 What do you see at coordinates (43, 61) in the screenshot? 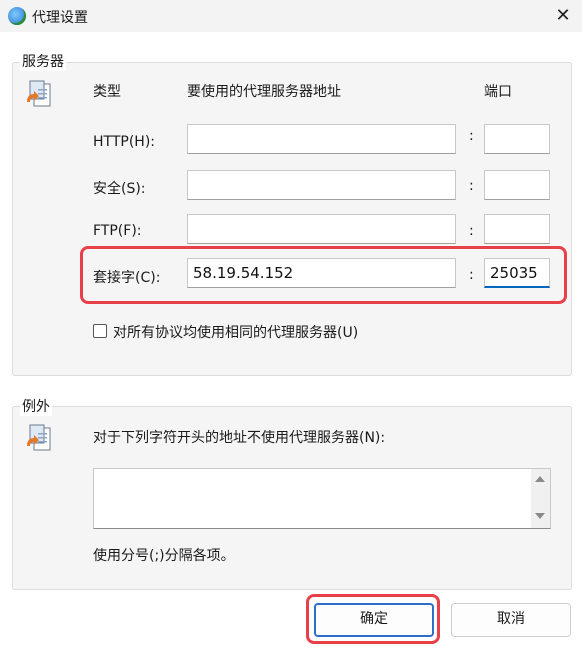
I see `servers-group-label: 服务器` at bounding box center [43, 61].